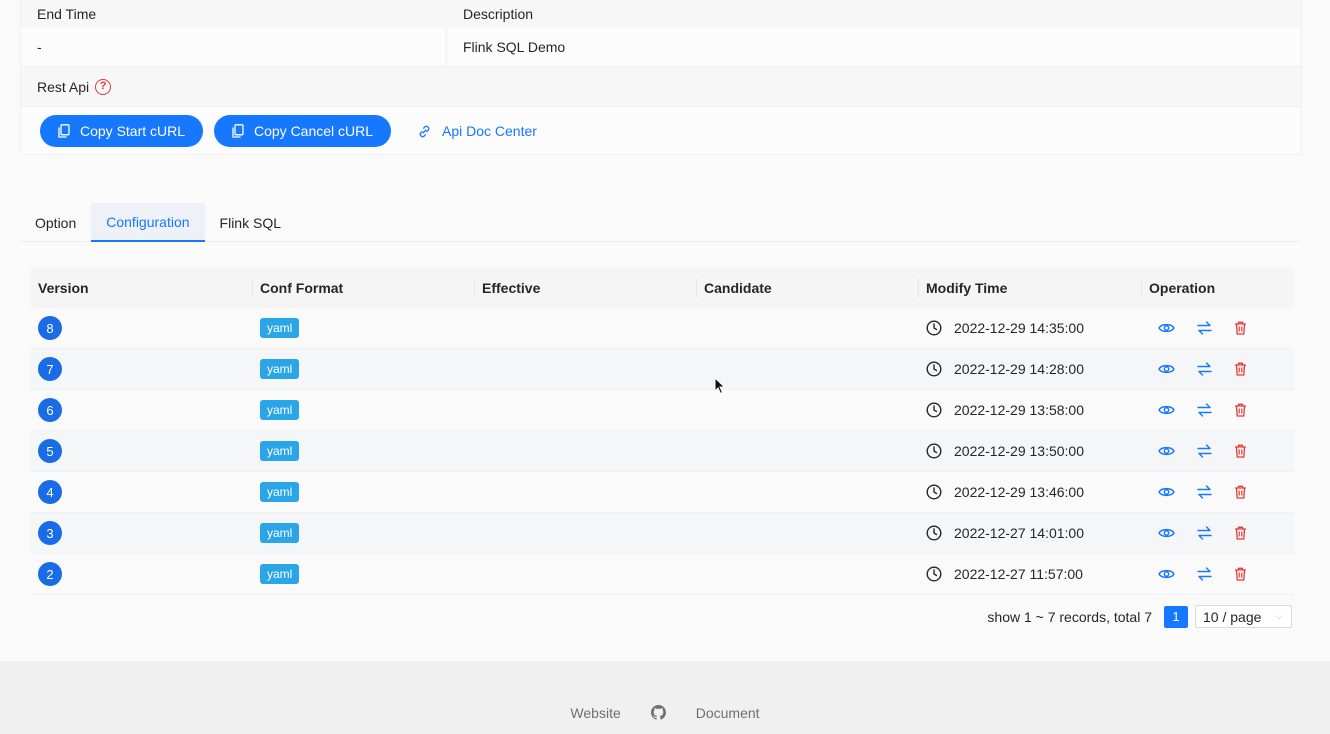 The image size is (1330, 734). What do you see at coordinates (661, 47) in the screenshot?
I see `details-value-row: - Flink SQL Demo` at bounding box center [661, 47].